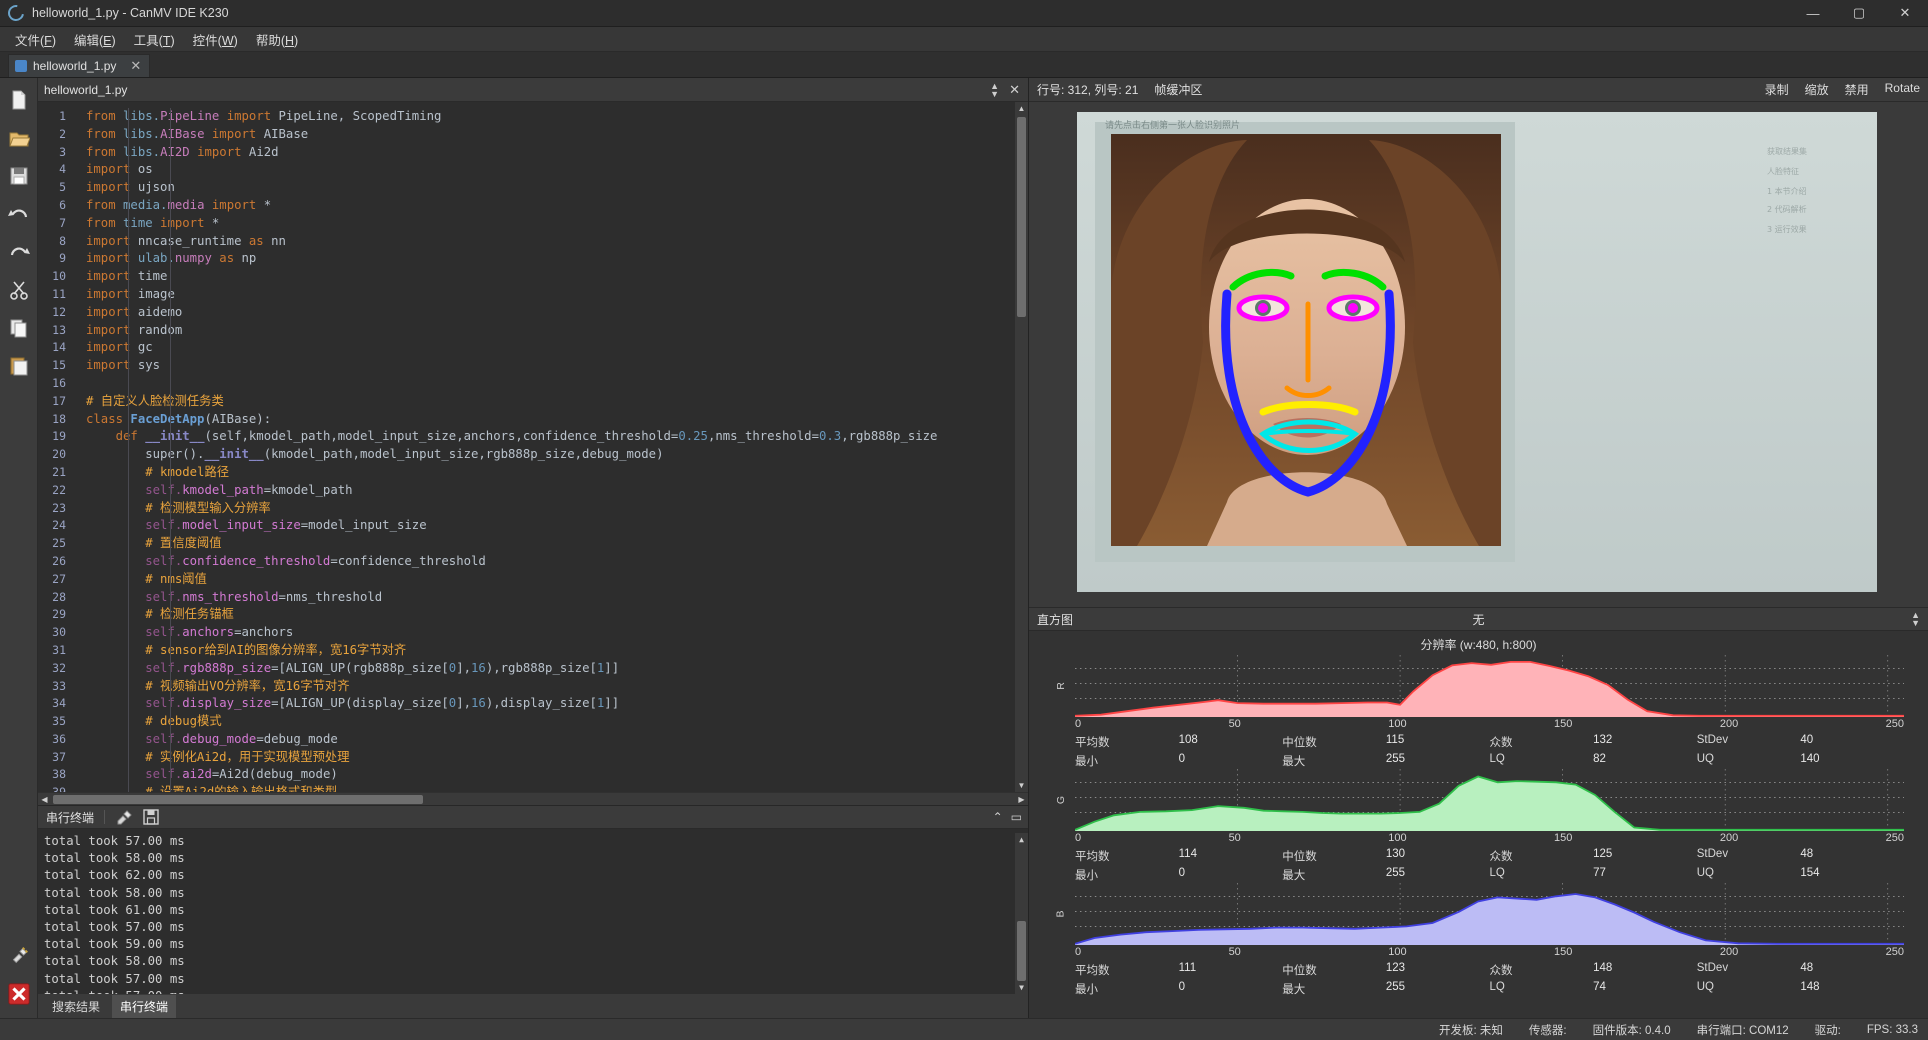 The image size is (1928, 1040). What do you see at coordinates (77, 447) in the screenshot?
I see `fold-column` at bounding box center [77, 447].